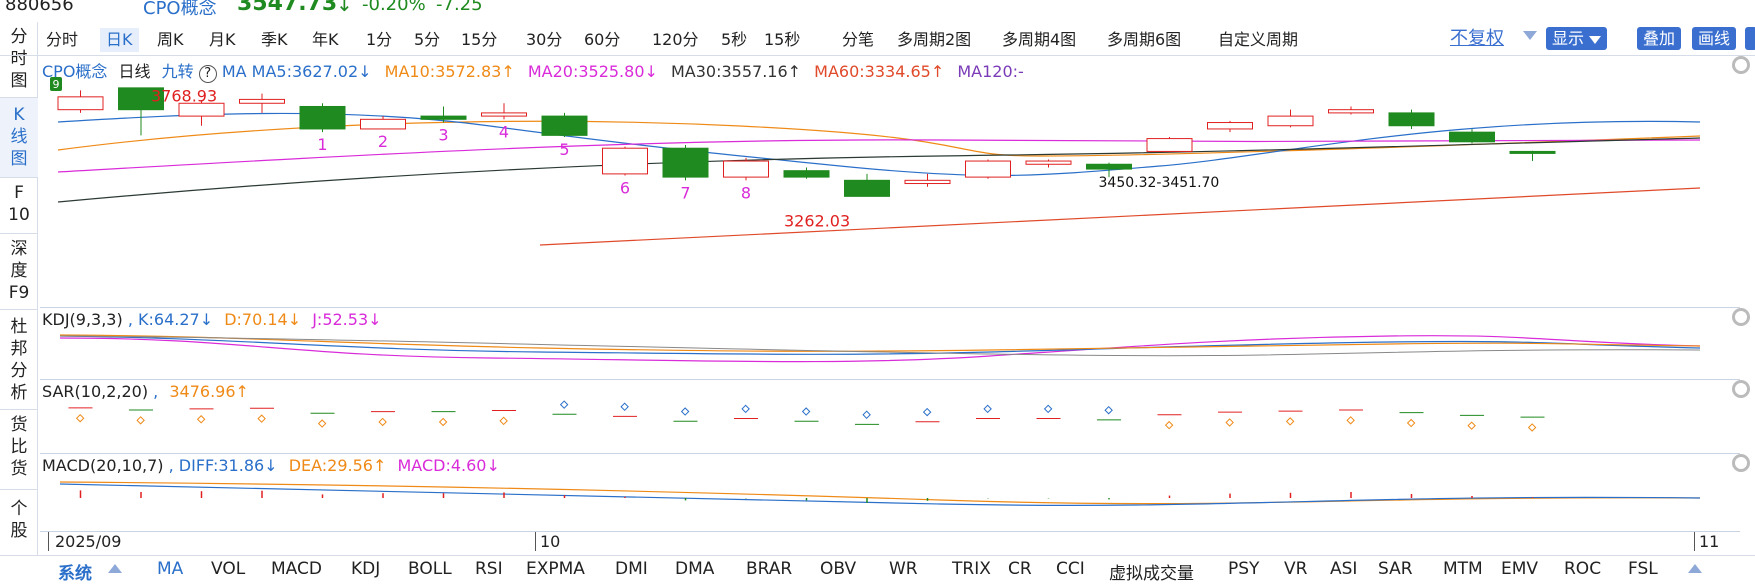 The height and width of the screenshot is (584, 1755). Describe the element at coordinates (75, 571) in the screenshot. I see `indicator-tab-0: 系统` at that location.